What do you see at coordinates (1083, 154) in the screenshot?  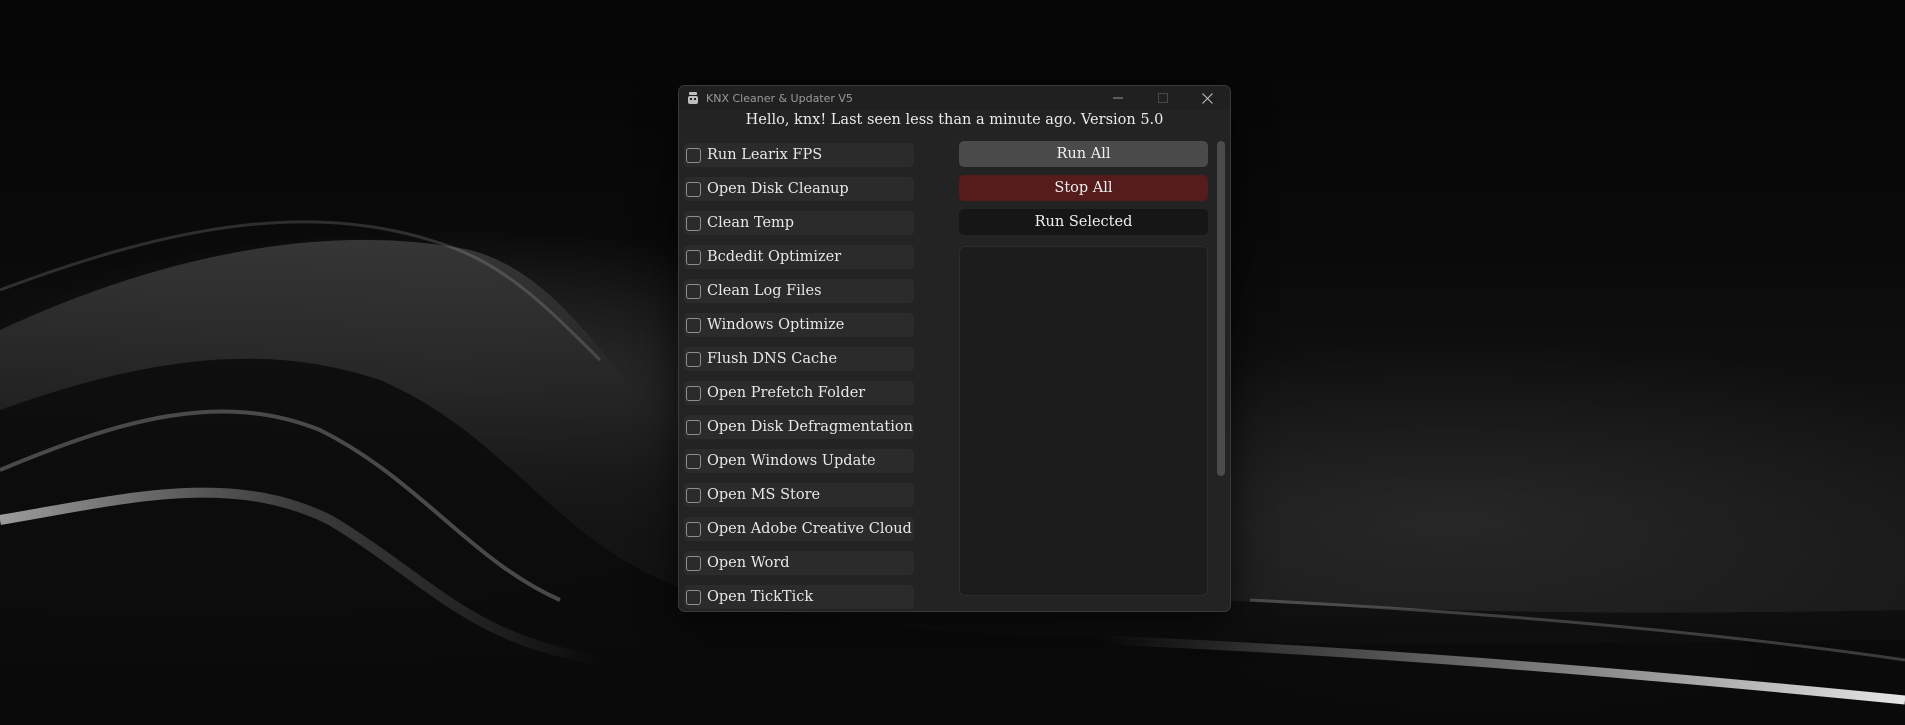 I see `run-all-button: Run All` at bounding box center [1083, 154].